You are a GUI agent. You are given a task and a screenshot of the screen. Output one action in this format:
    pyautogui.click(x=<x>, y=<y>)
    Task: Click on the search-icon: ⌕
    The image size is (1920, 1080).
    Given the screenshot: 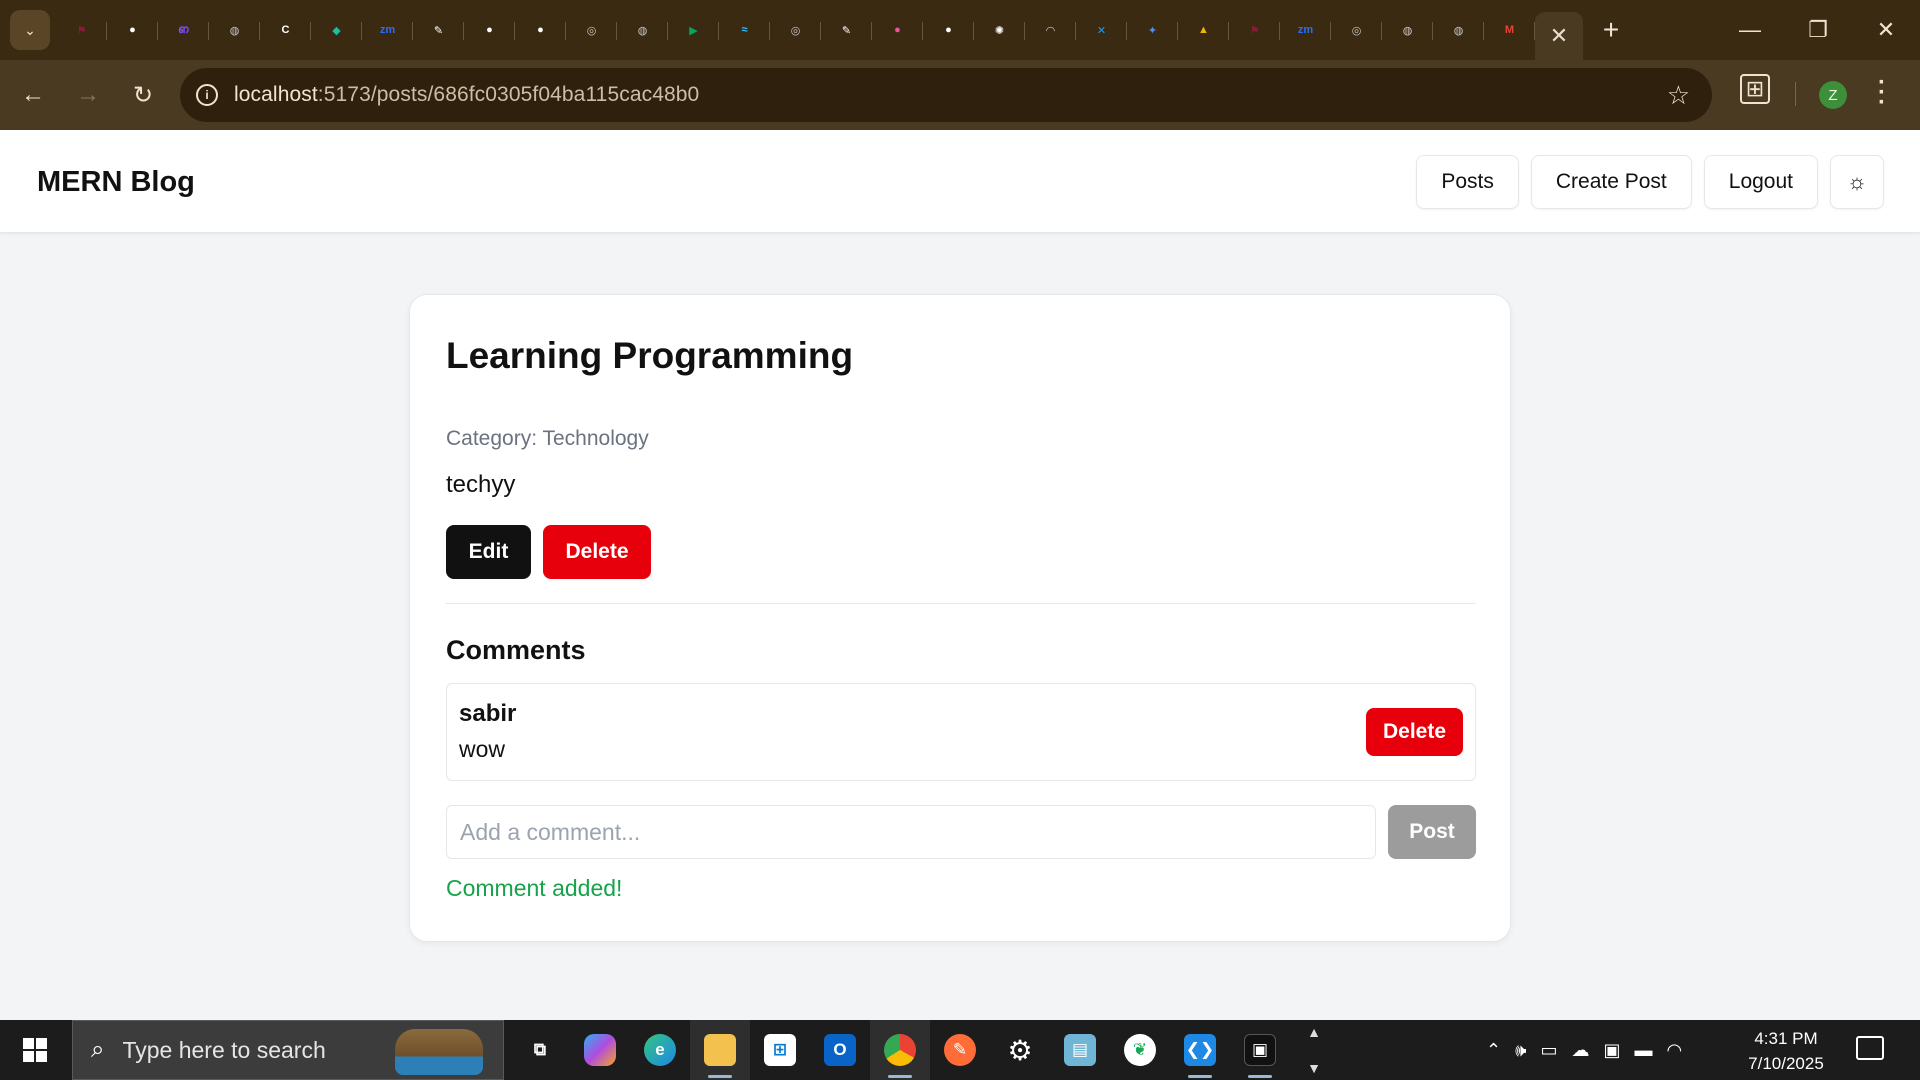 What is the action you would take?
    pyautogui.click(x=98, y=1049)
    